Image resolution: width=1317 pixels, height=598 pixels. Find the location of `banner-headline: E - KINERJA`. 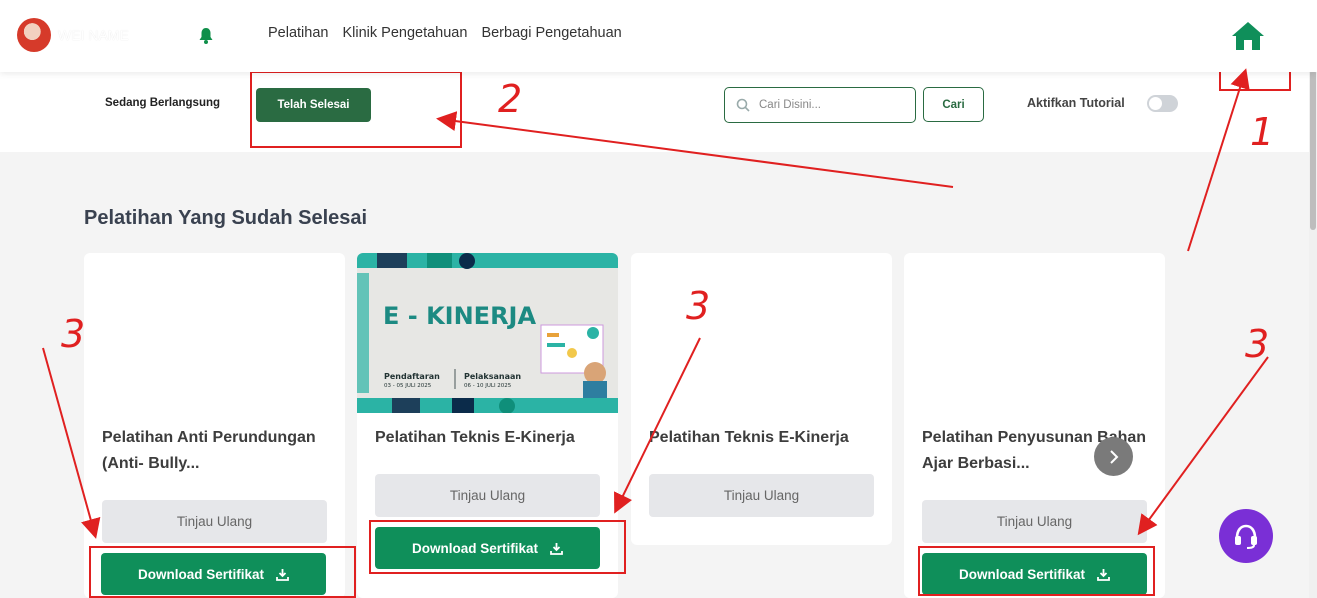

banner-headline: E - KINERJA is located at coordinates (459, 316).